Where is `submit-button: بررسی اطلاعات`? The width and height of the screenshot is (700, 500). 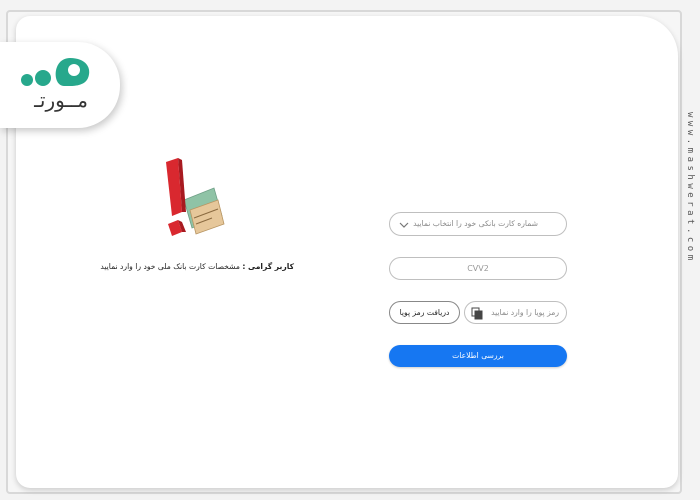
submit-button: بررسی اطلاعات is located at coordinates (478, 356).